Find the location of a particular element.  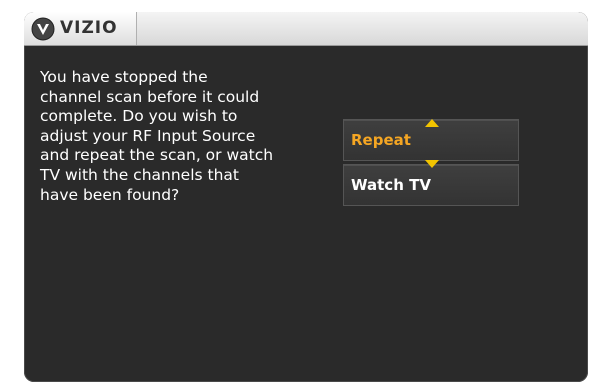

vizio-logo-text: VIZIO is located at coordinates (89, 28).